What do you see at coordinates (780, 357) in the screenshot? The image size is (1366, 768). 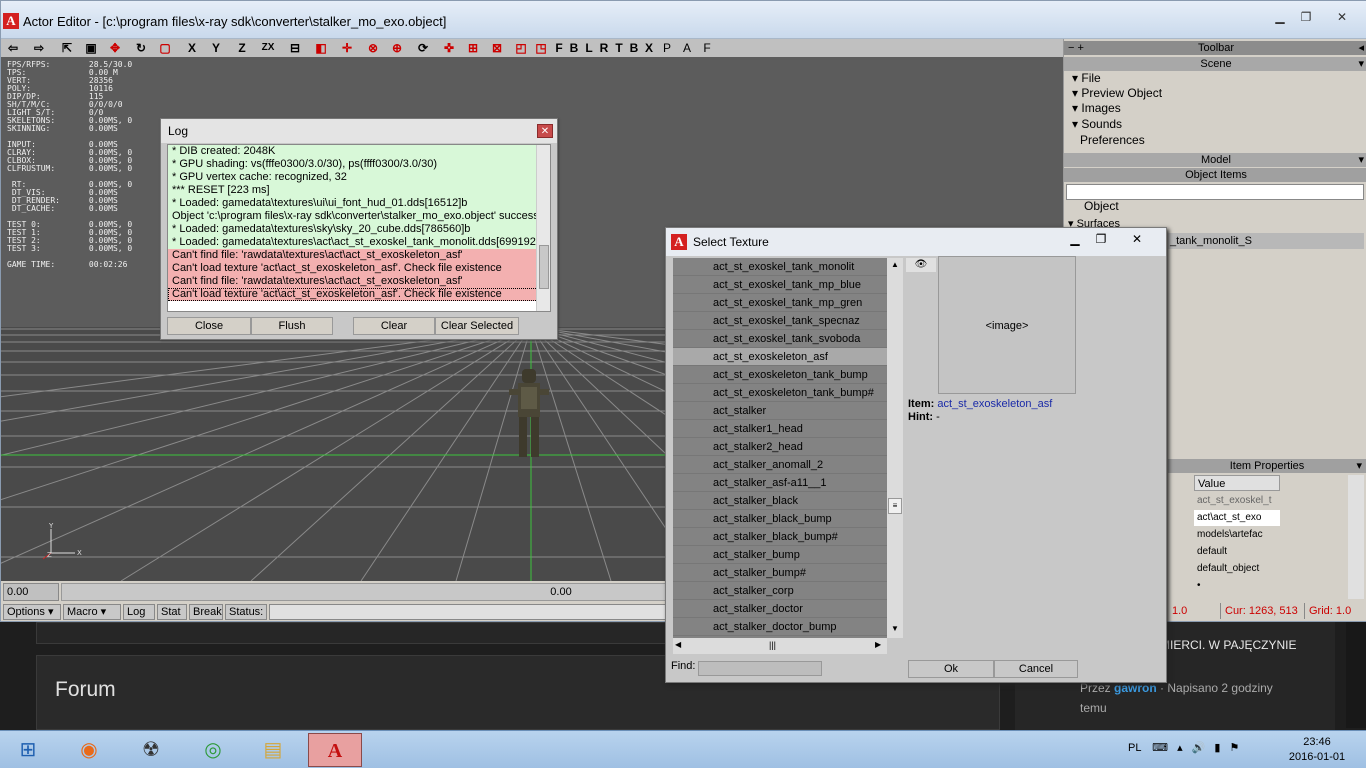 I see `texture-list-item: act_st_exoskeleton_asf` at bounding box center [780, 357].